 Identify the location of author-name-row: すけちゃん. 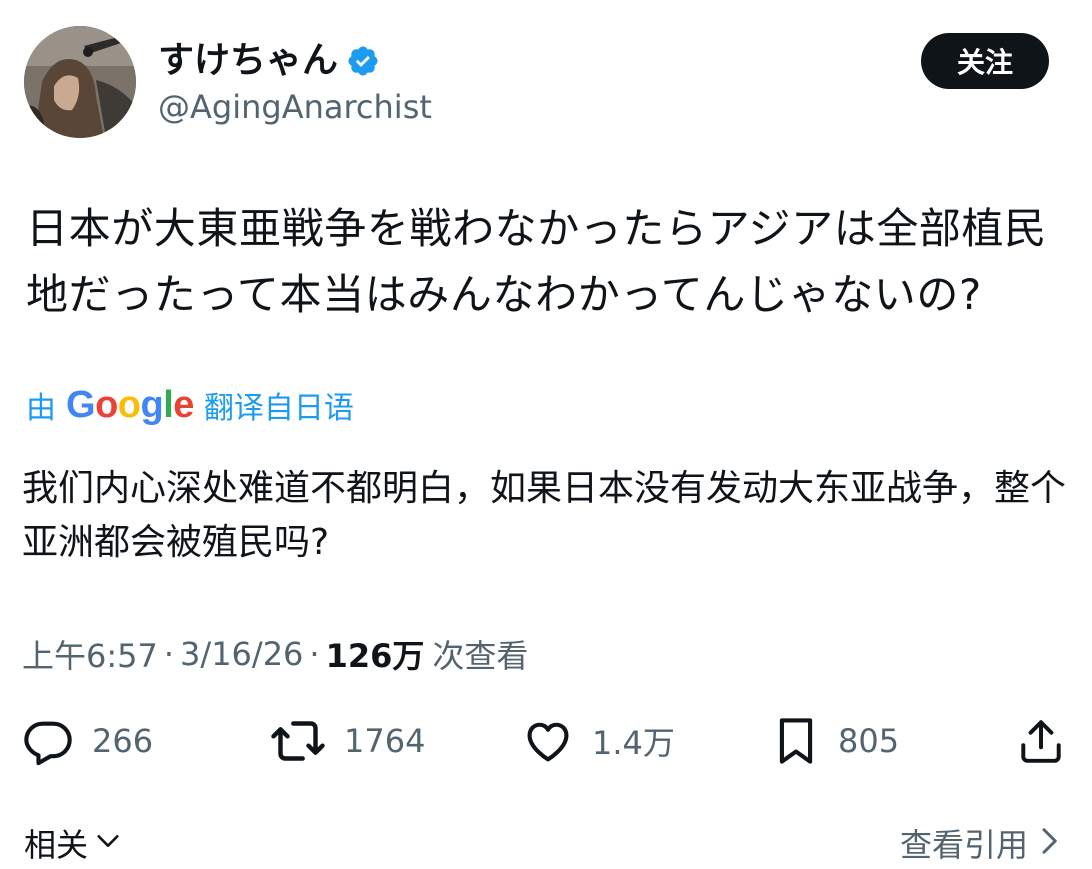
(269, 61).